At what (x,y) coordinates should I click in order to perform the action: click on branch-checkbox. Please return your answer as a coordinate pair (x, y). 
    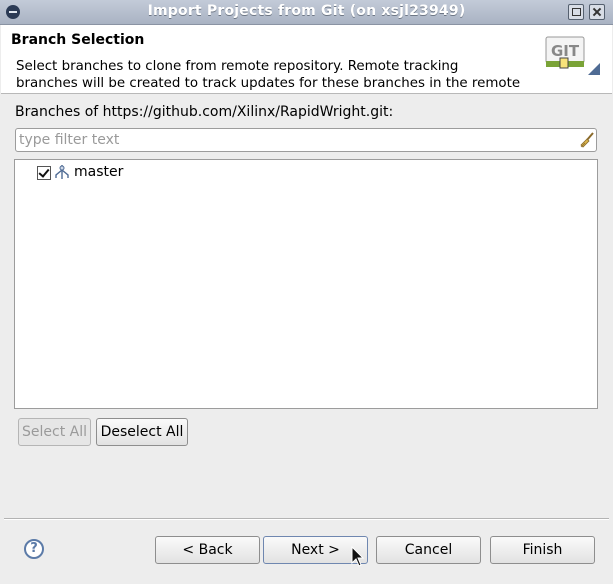
    Looking at the image, I should click on (44, 173).